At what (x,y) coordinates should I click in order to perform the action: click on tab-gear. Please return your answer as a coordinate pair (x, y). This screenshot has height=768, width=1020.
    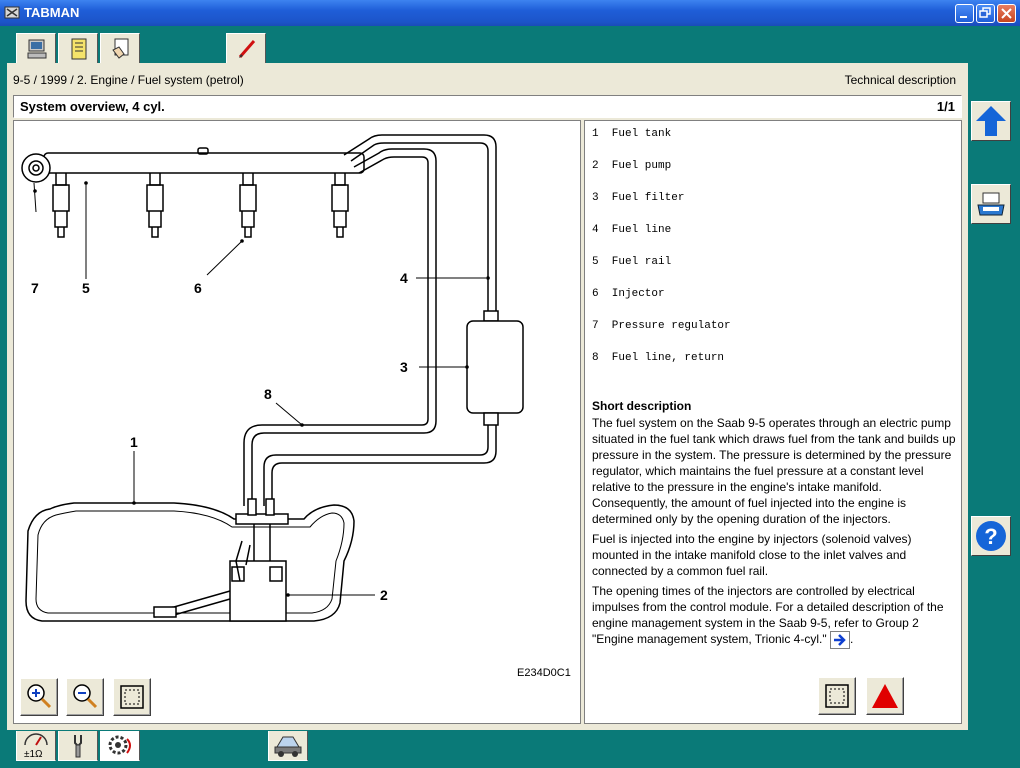
    Looking at the image, I should click on (120, 746).